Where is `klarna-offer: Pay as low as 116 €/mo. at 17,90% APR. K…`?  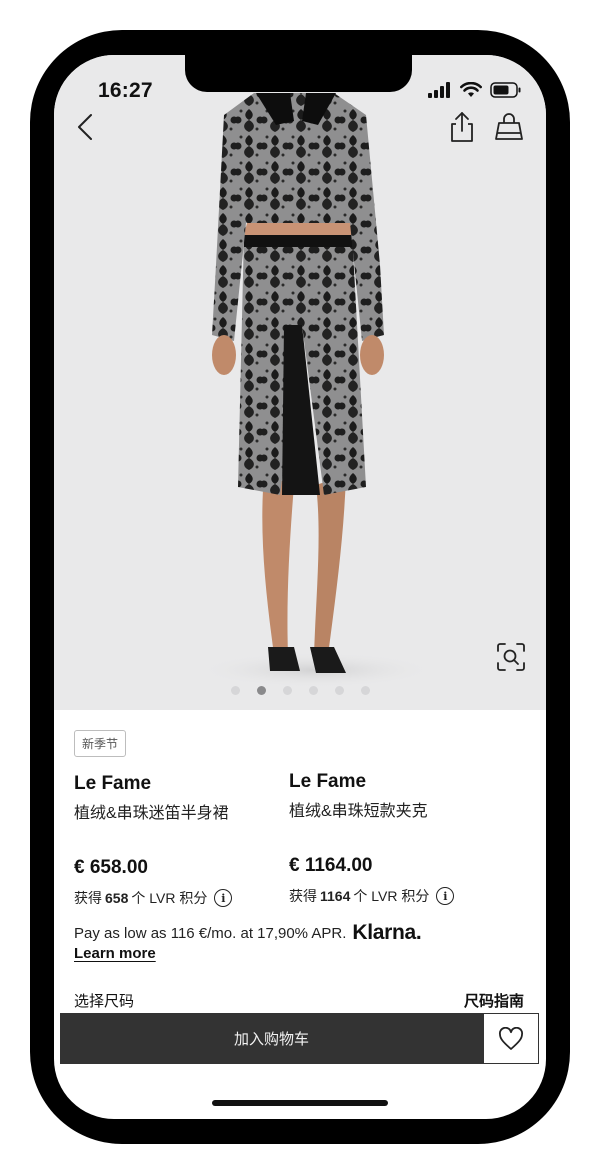 klarna-offer: Pay as low as 116 €/mo. at 17,90% APR. K… is located at coordinates (248, 933).